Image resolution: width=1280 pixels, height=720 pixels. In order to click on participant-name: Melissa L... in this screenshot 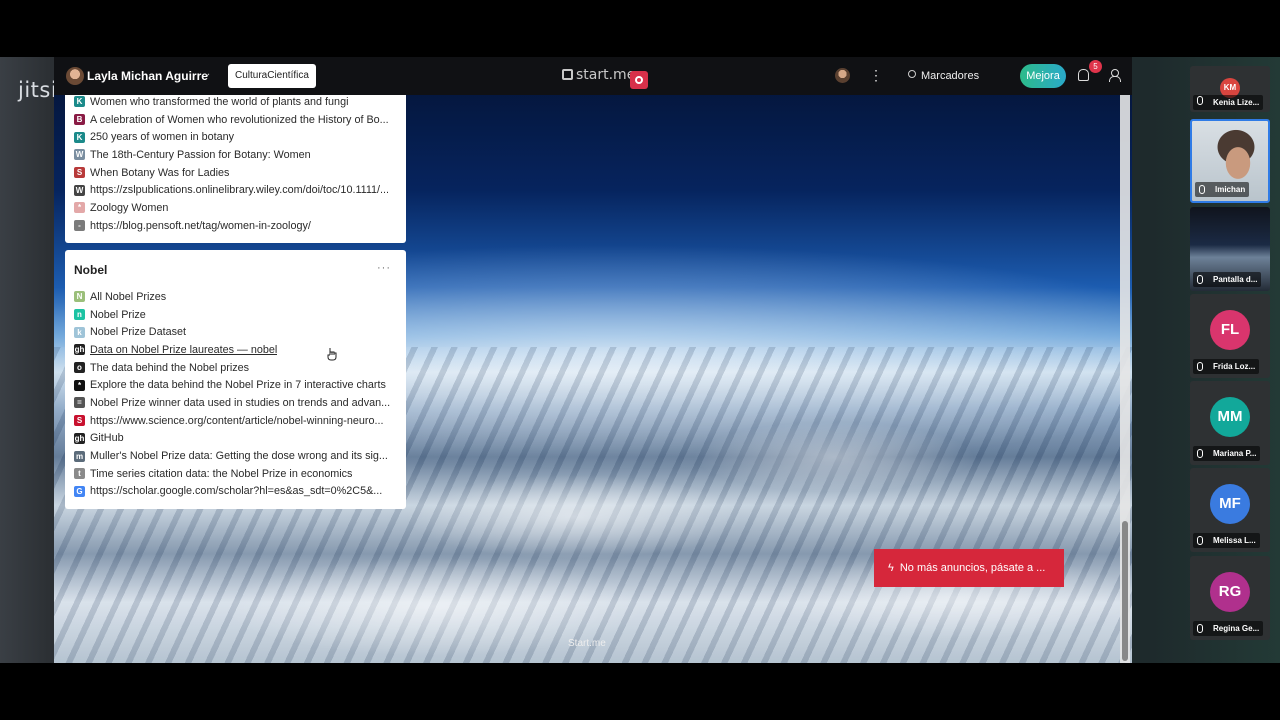, I will do `click(1226, 540)`.